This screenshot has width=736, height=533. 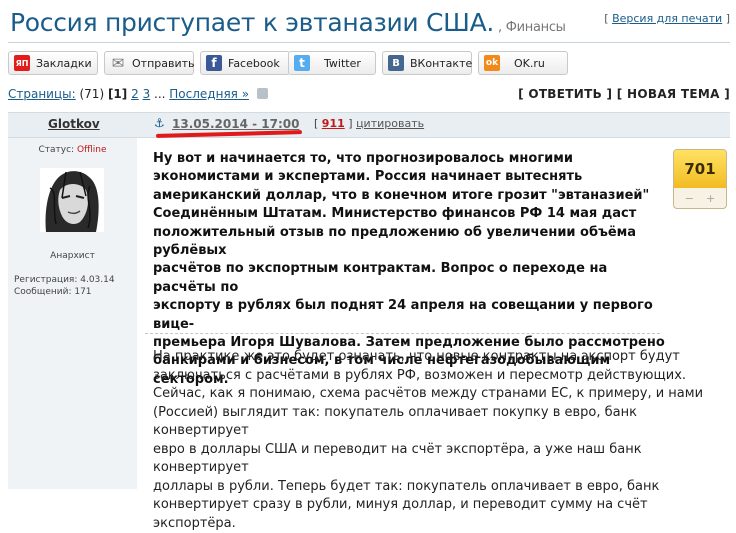 I want to click on print-suffix: ], so click(x=726, y=18).